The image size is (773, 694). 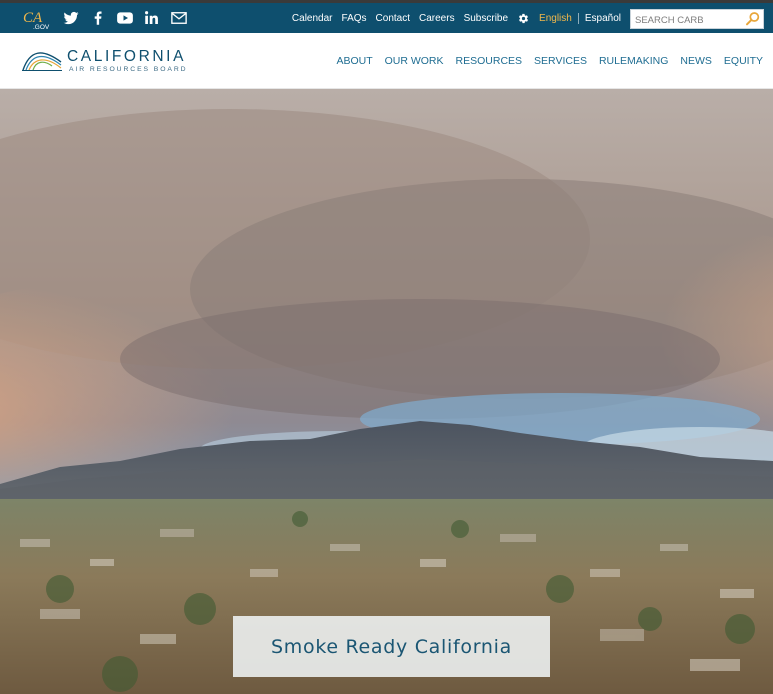 I want to click on language-english: English, so click(x=559, y=18).